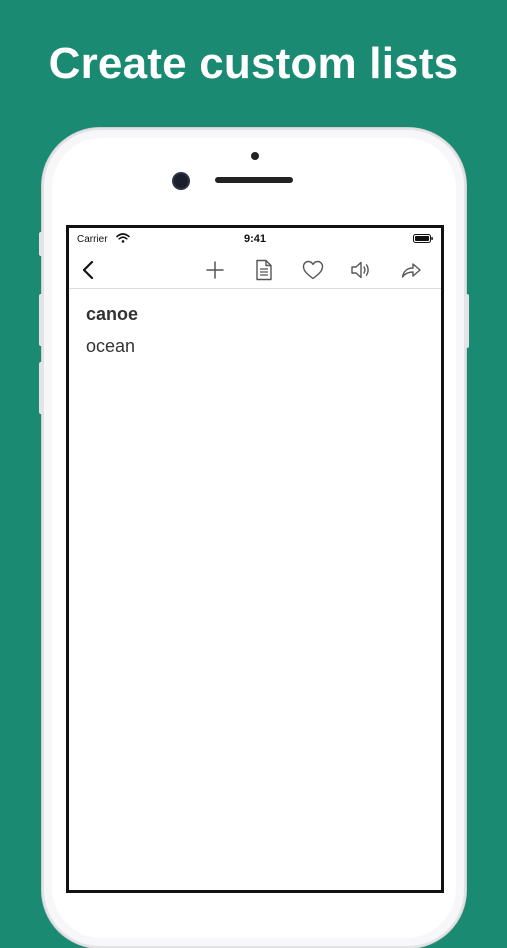 Image resolution: width=507 pixels, height=948 pixels. I want to click on share-arrow-icon, so click(411, 270).